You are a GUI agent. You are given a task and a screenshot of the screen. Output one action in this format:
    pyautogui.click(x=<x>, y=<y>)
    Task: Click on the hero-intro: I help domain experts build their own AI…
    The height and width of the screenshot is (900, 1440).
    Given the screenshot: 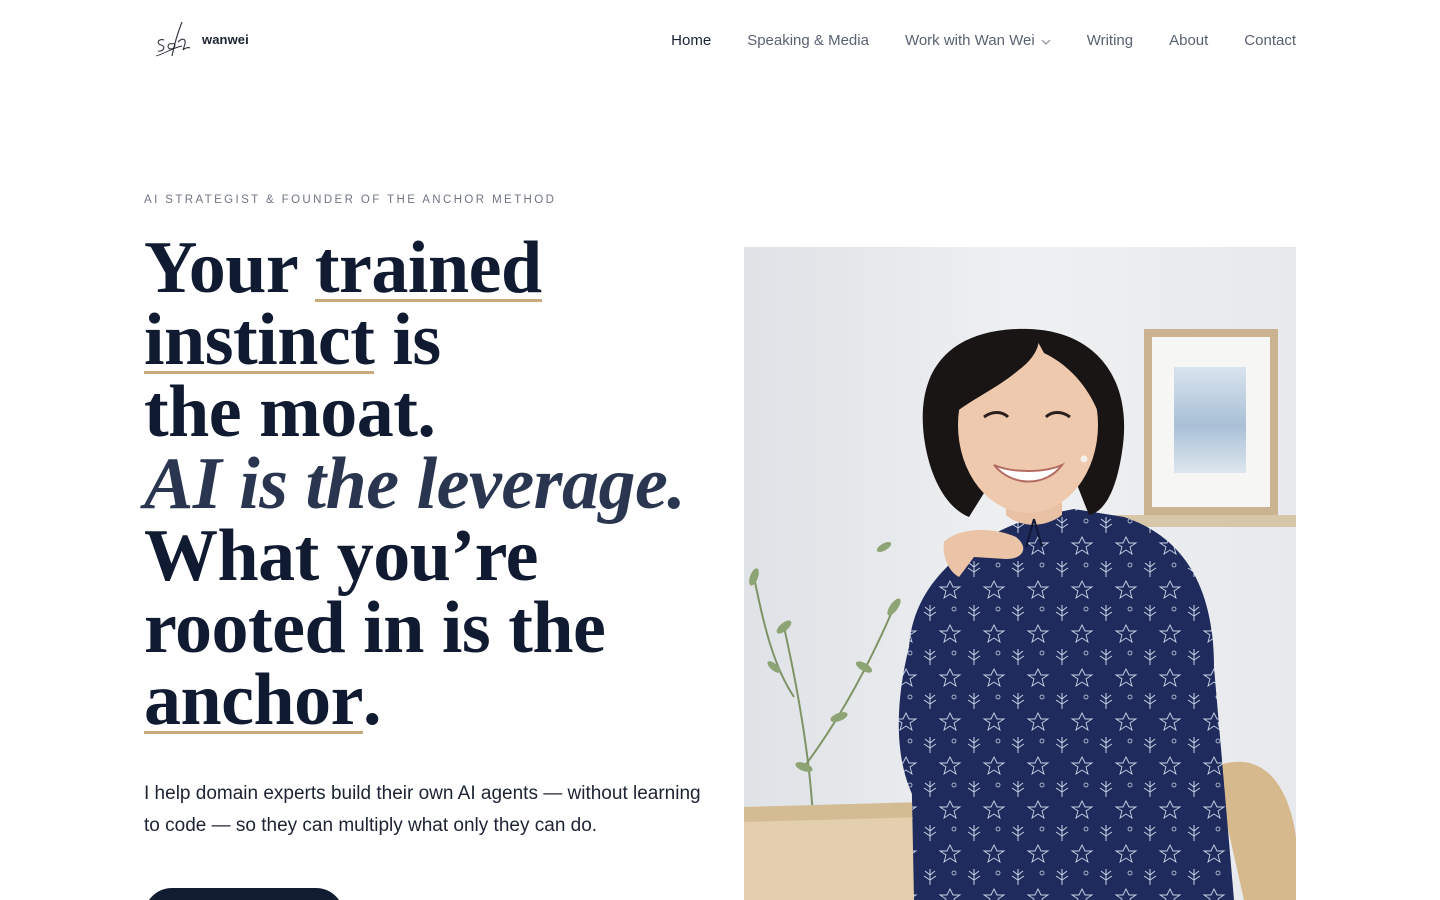 What is the action you would take?
    pyautogui.click(x=422, y=809)
    